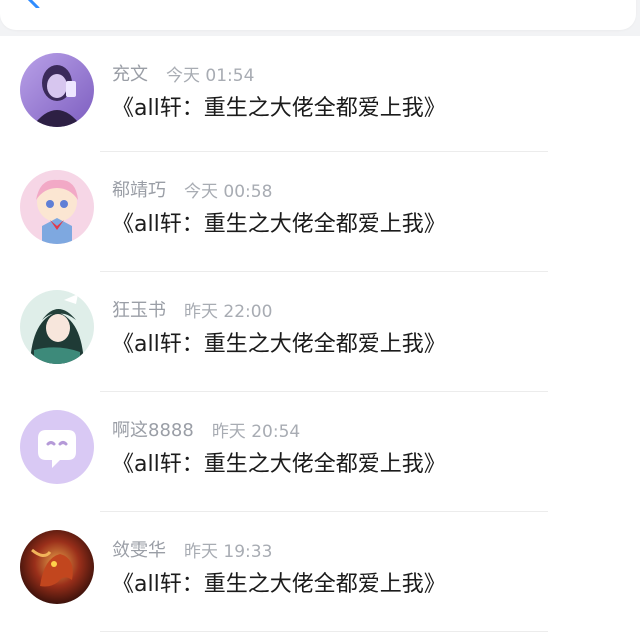 This screenshot has height=640, width=640. Describe the element at coordinates (228, 191) in the screenshot. I see `timestamp: 今天 00:58` at that location.